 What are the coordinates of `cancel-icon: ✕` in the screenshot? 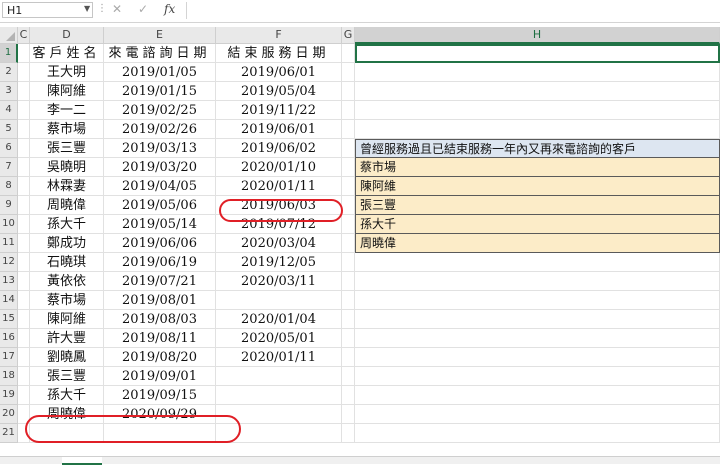 It's located at (117, 9).